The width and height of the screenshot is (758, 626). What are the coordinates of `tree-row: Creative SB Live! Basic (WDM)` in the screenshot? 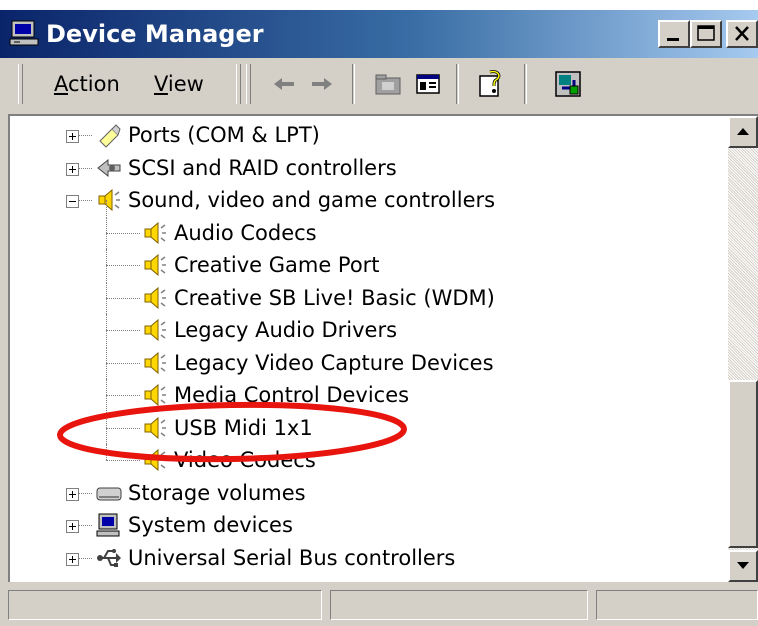 It's located at (369, 298).